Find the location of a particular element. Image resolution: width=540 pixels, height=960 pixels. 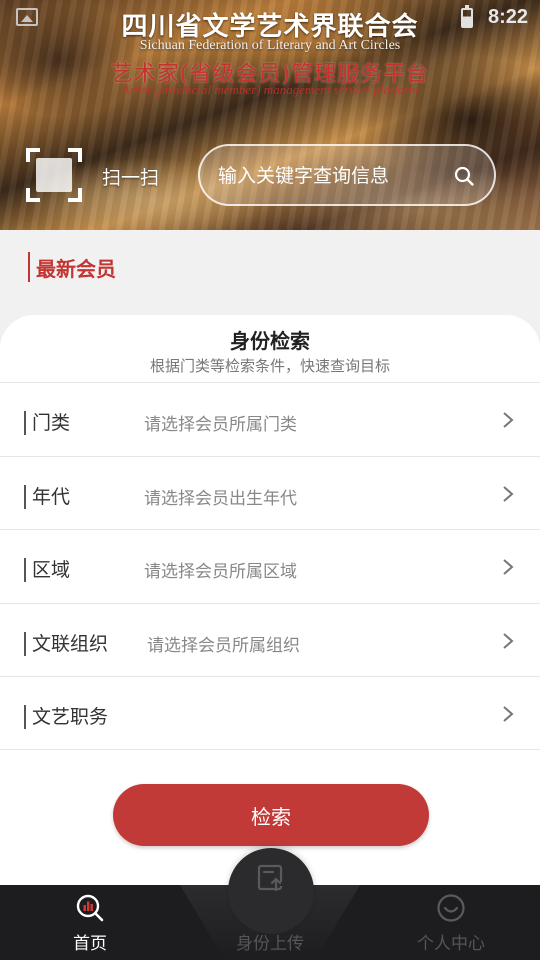

nav-profile-label: 个人中心 is located at coordinates (451, 944).